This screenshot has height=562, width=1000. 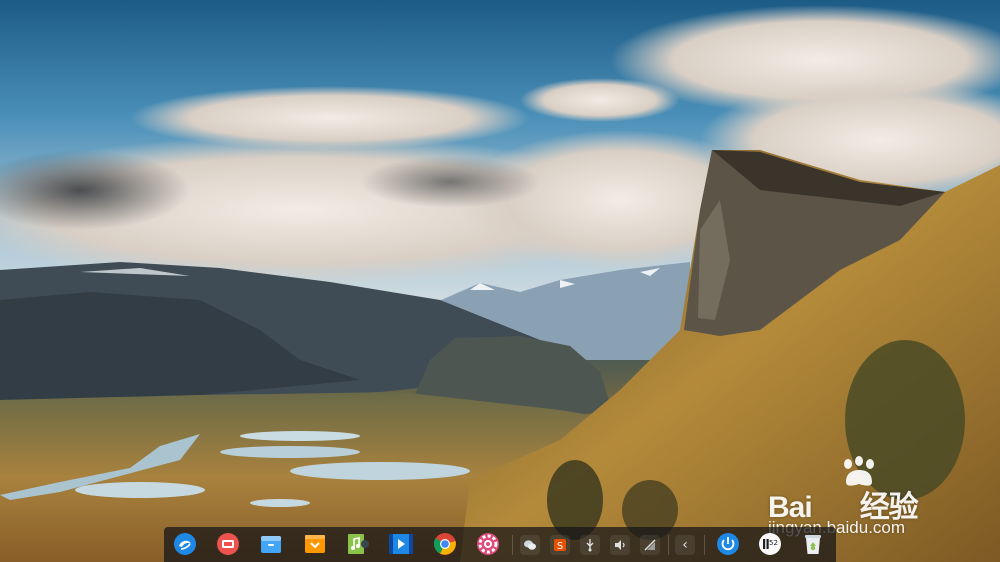 I want to click on usb-tray-icon, so click(x=590, y=545).